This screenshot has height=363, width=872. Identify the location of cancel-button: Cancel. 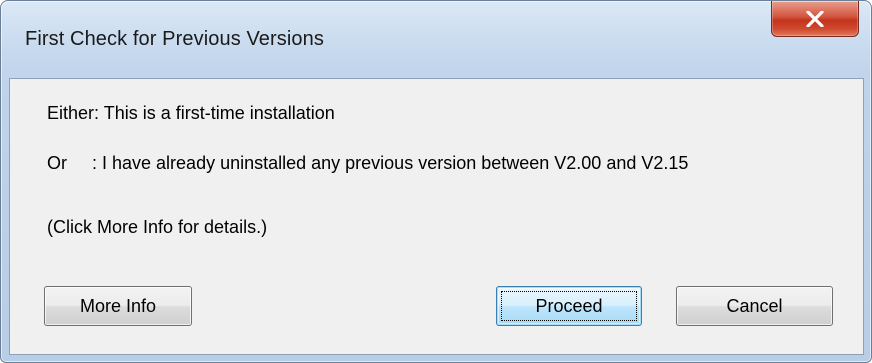
(754, 306).